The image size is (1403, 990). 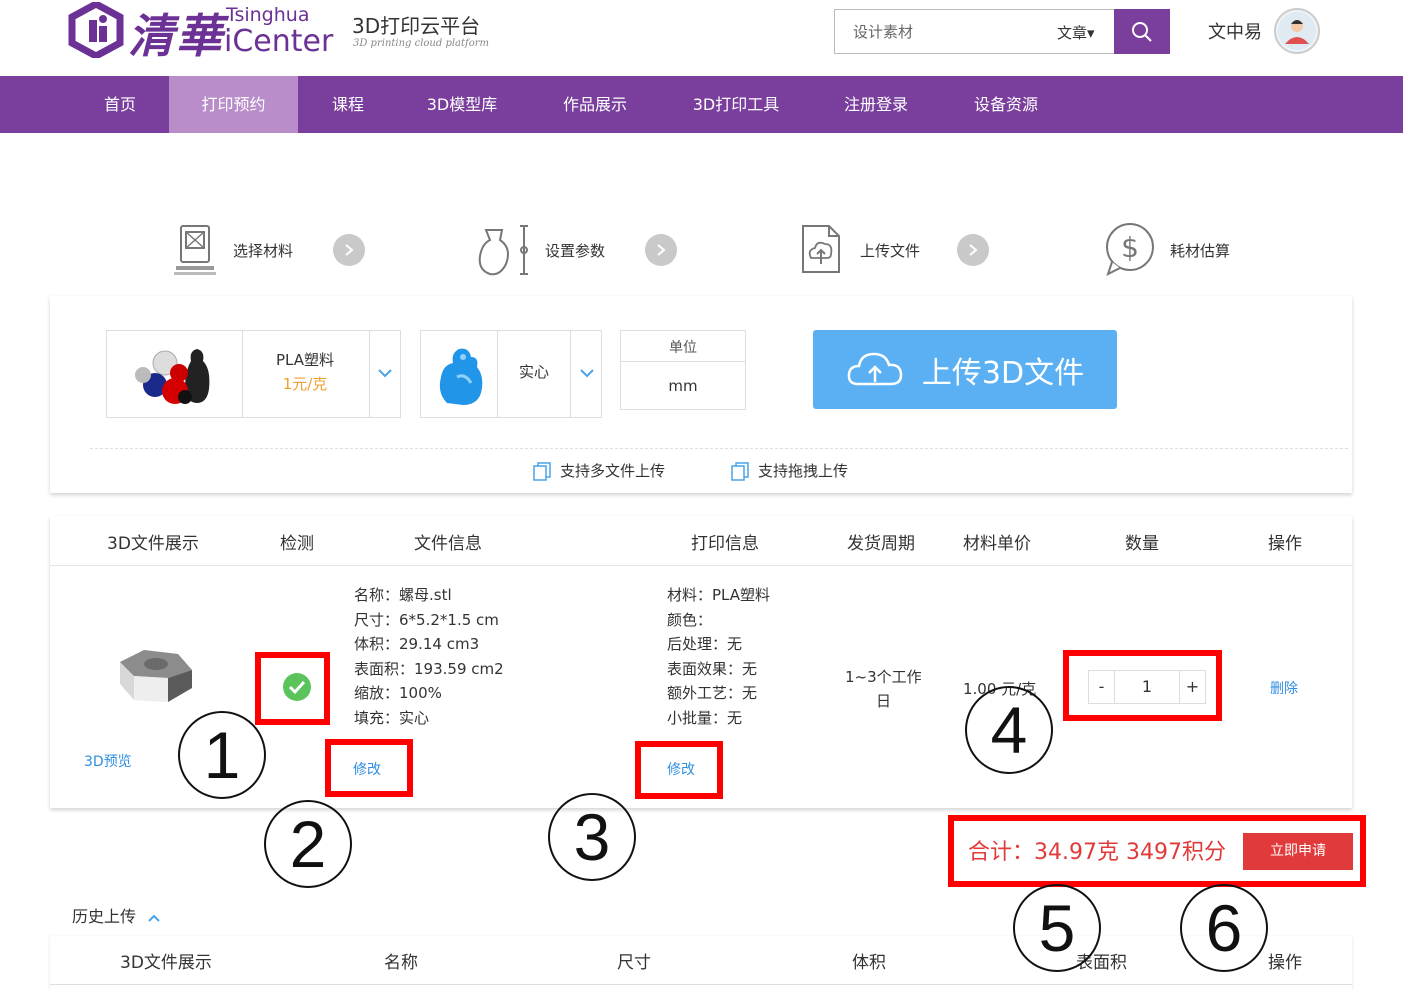 What do you see at coordinates (595, 104) in the screenshot?
I see `nav-item-works: 作品展示` at bounding box center [595, 104].